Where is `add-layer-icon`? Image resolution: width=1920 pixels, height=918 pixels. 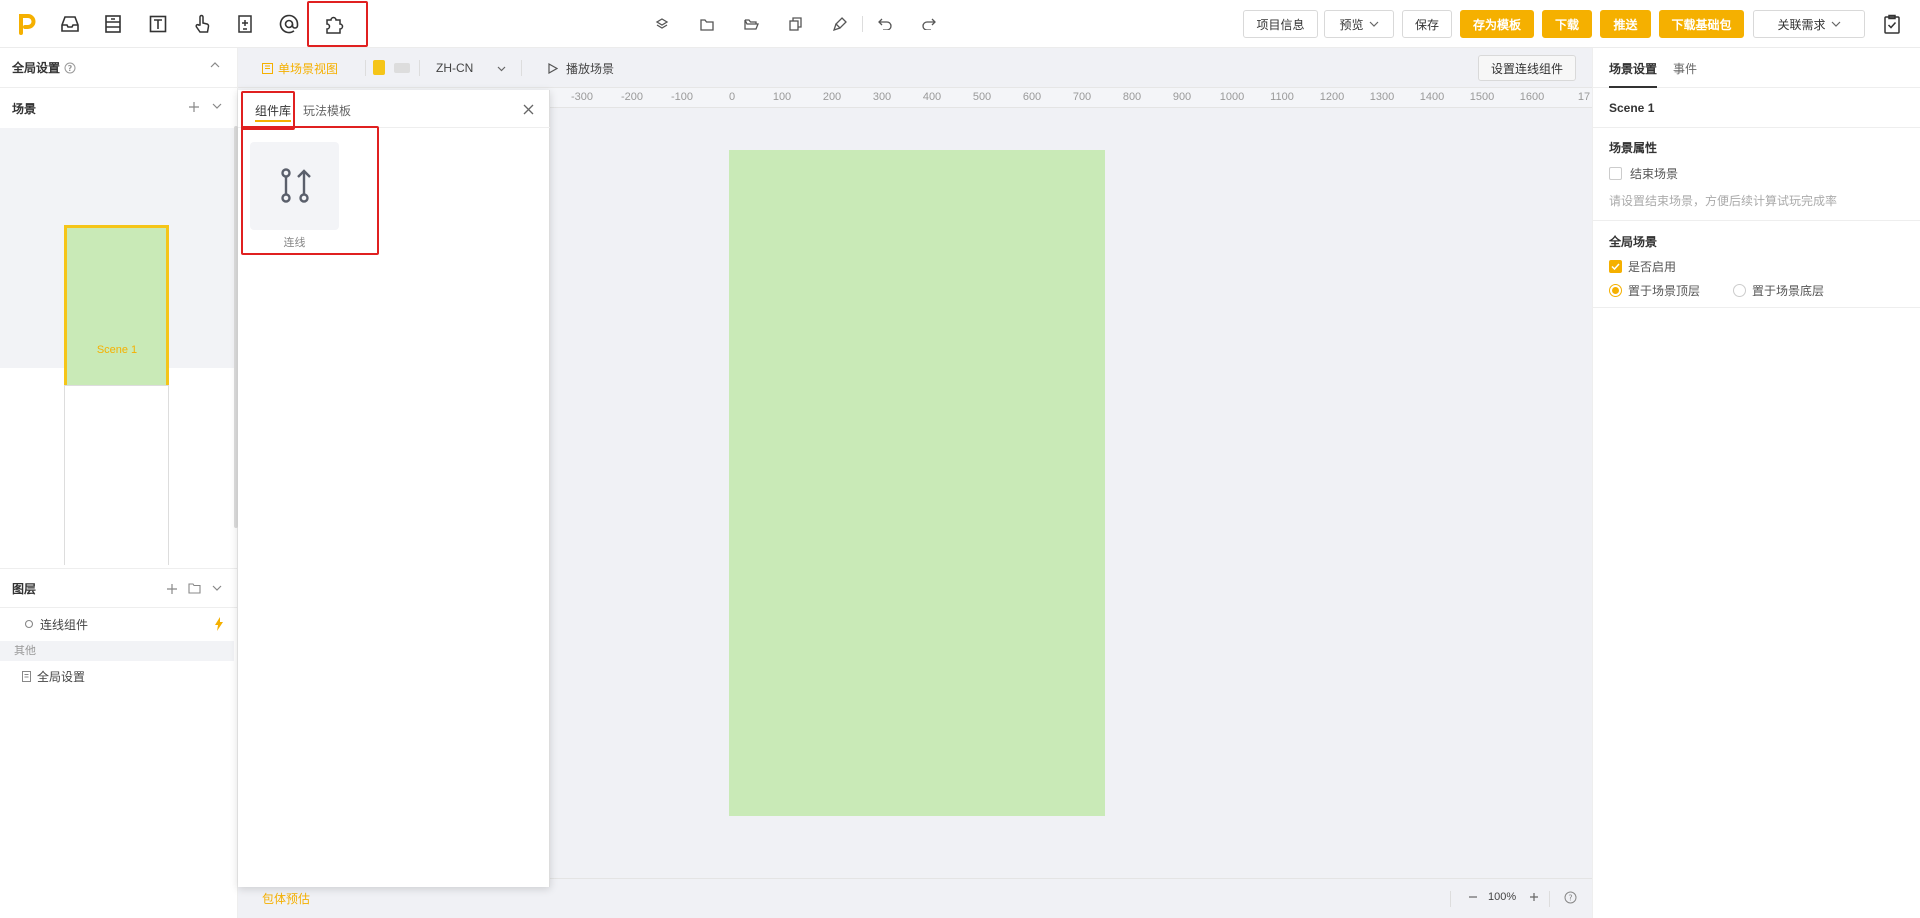 add-layer-icon is located at coordinates (172, 589).